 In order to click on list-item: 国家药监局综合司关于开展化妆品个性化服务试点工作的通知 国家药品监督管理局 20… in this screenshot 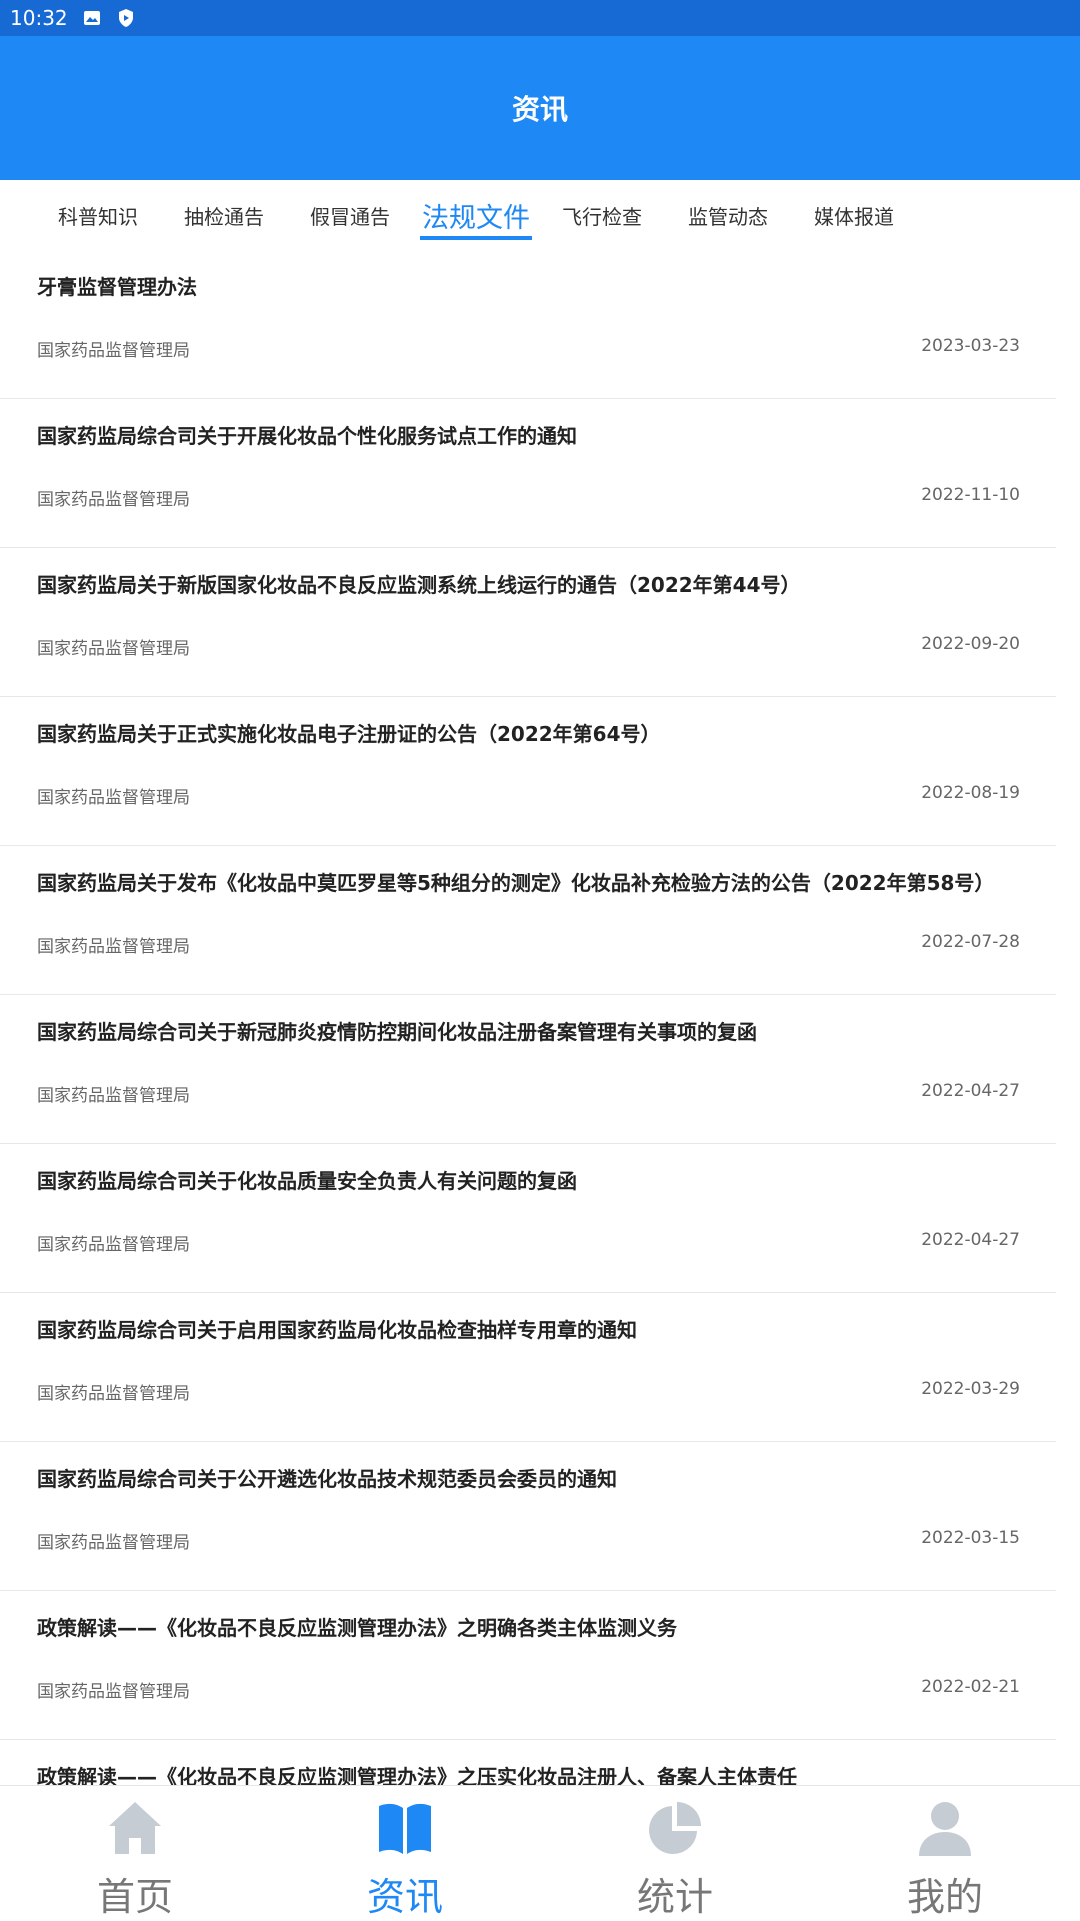, I will do `click(528, 473)`.